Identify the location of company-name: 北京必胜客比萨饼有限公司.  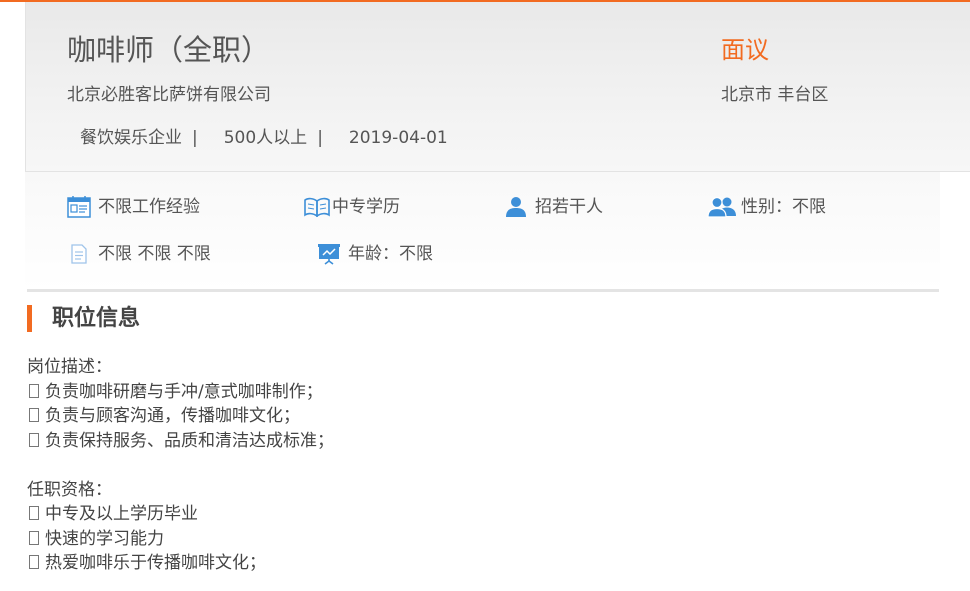
(169, 95).